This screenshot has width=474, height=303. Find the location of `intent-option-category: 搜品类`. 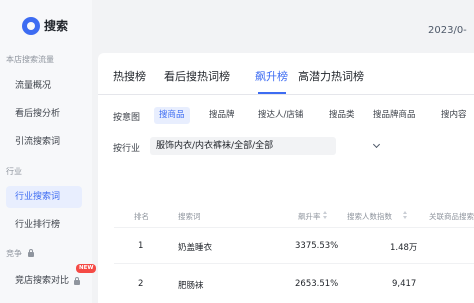

intent-option-category: 搜品类 is located at coordinates (342, 115).